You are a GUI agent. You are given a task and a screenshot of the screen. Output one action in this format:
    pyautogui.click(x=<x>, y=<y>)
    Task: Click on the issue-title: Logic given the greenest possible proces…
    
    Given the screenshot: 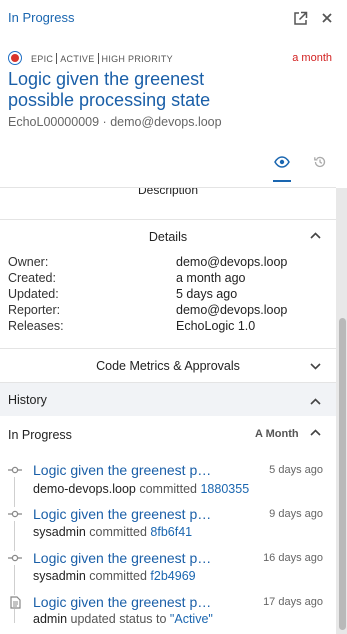 What is the action you would take?
    pyautogui.click(x=123, y=90)
    